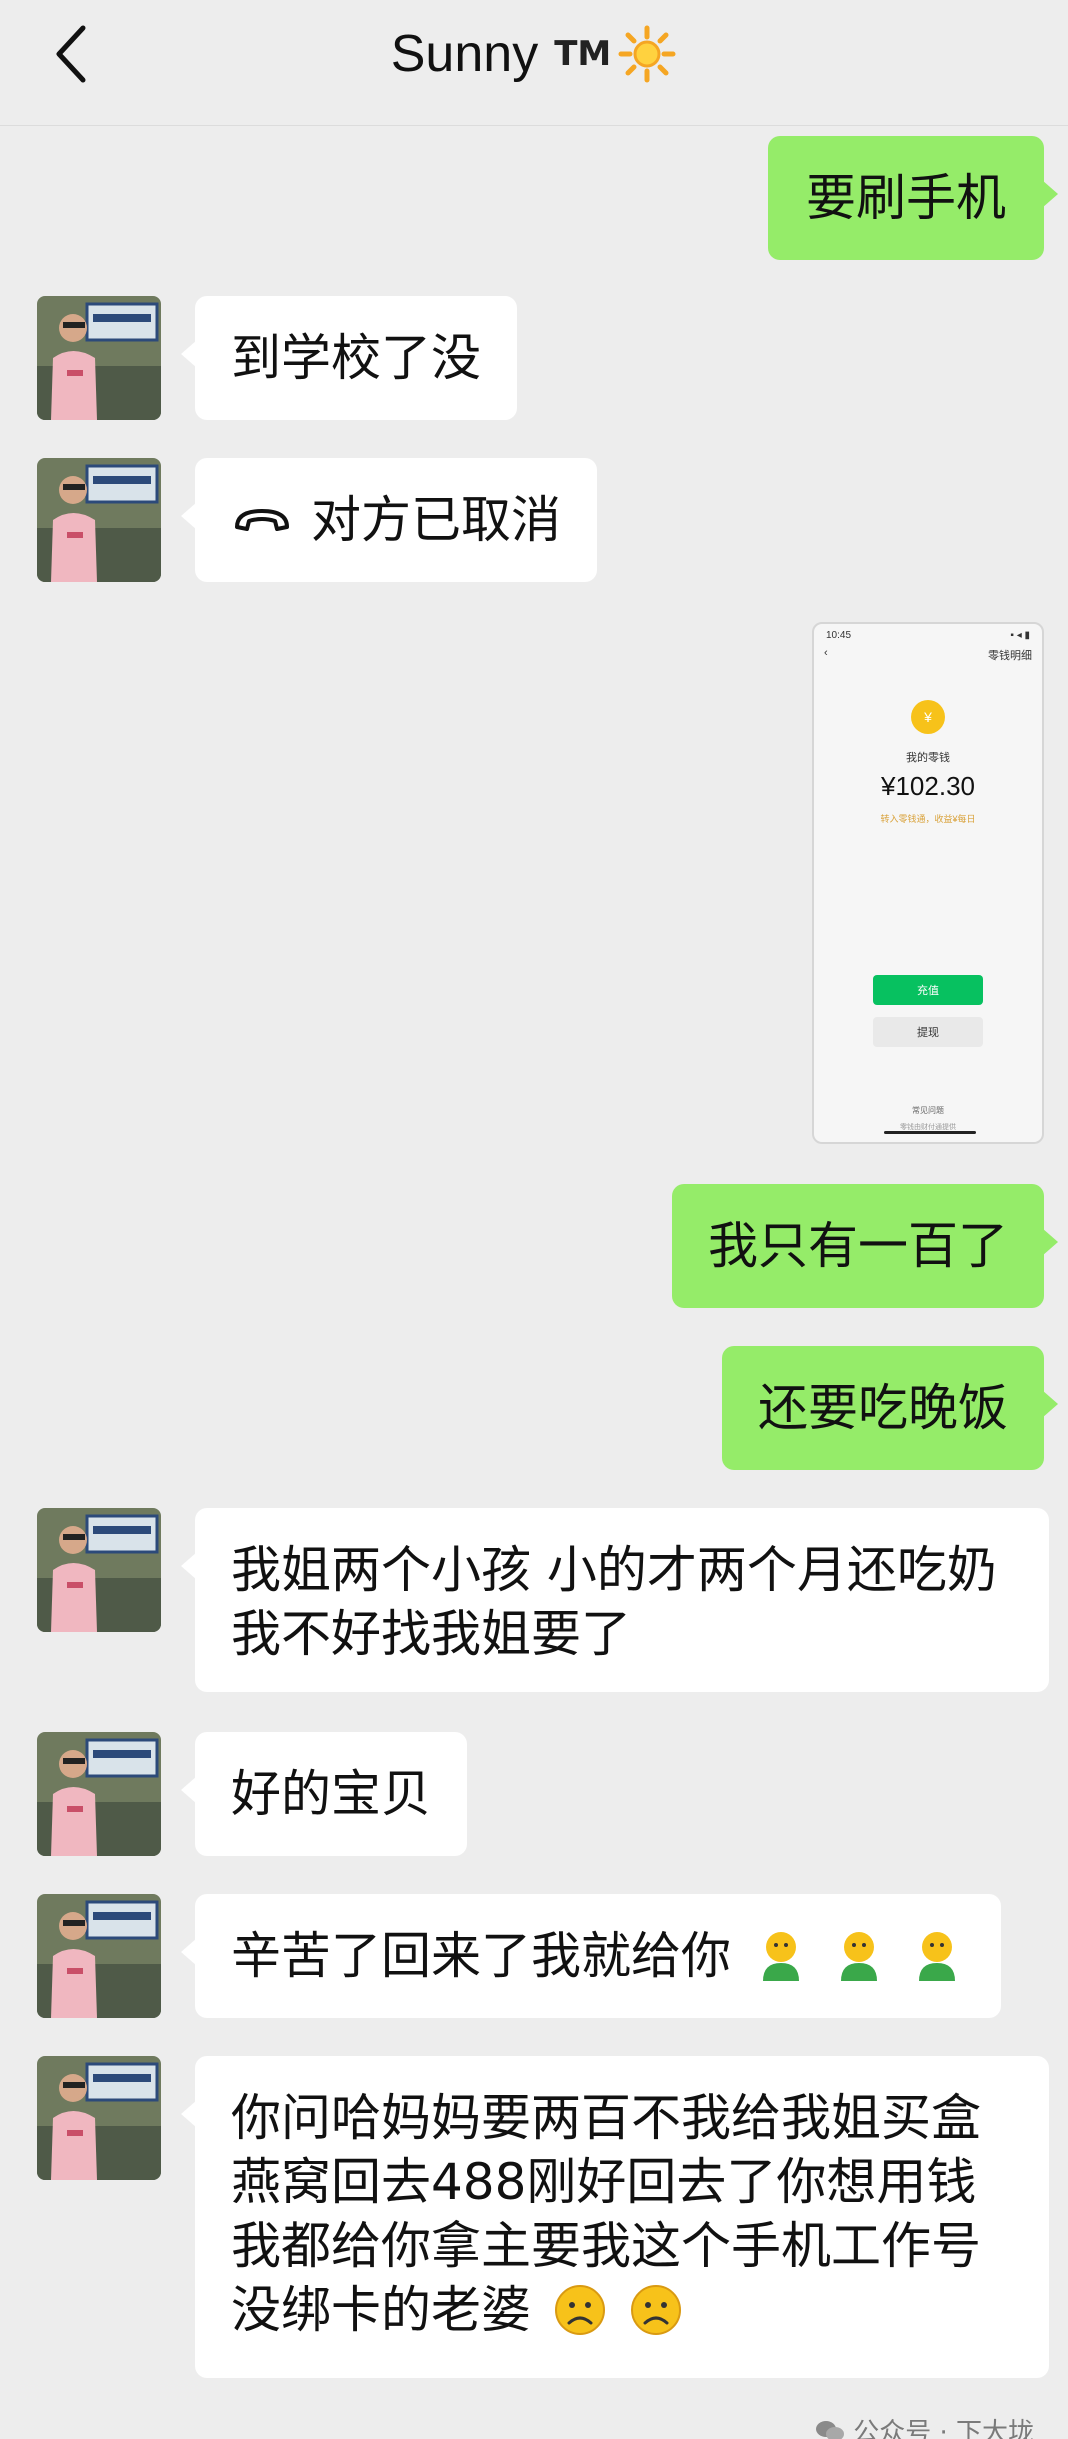  Describe the element at coordinates (1010, 656) in the screenshot. I see `wallet-detail-link: 零钱明细` at that location.